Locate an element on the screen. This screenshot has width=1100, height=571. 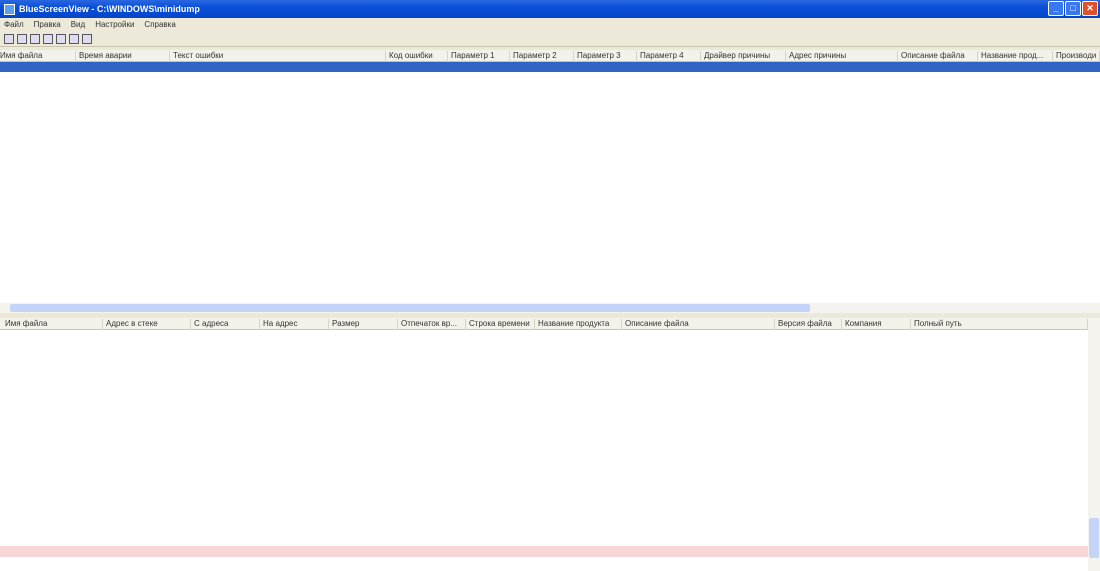
column-header: Текст ошибки is located at coordinates (278, 56).